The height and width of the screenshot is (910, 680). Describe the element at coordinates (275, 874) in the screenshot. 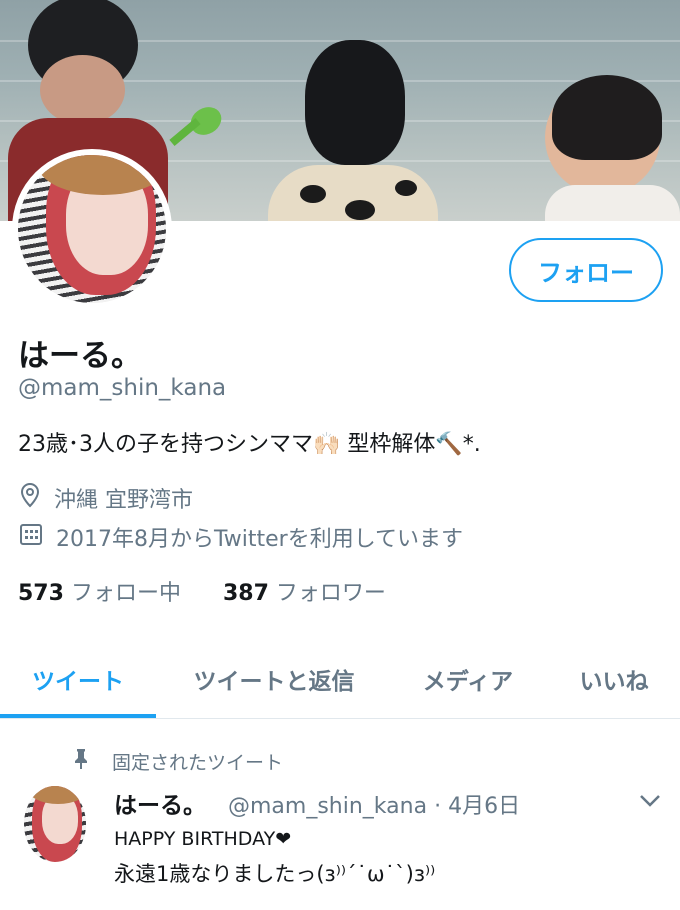

I see `tweet-text-line-2: 永遠1歳なりましたっ(ɜ⁾⁾ˊ˙ω˙ˋ)ɜ⁾⁾` at that location.